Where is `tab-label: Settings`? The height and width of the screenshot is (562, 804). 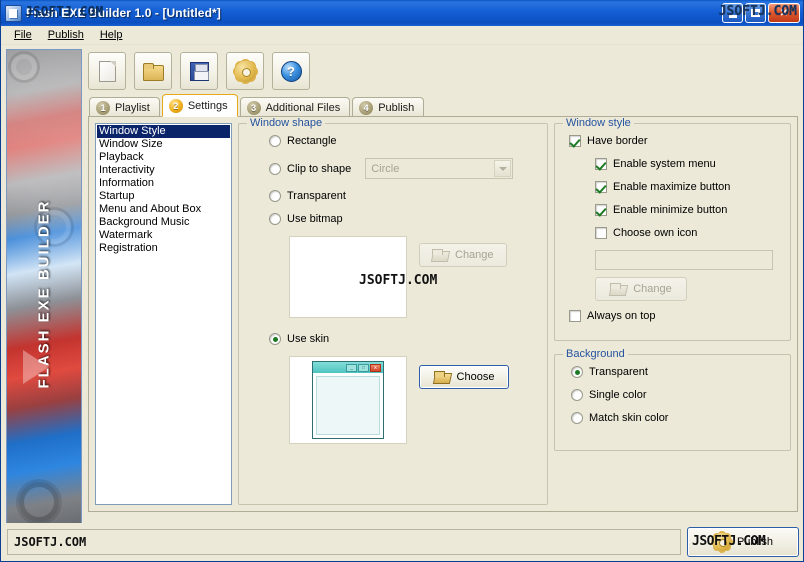
tab-label: Settings is located at coordinates (207, 105).